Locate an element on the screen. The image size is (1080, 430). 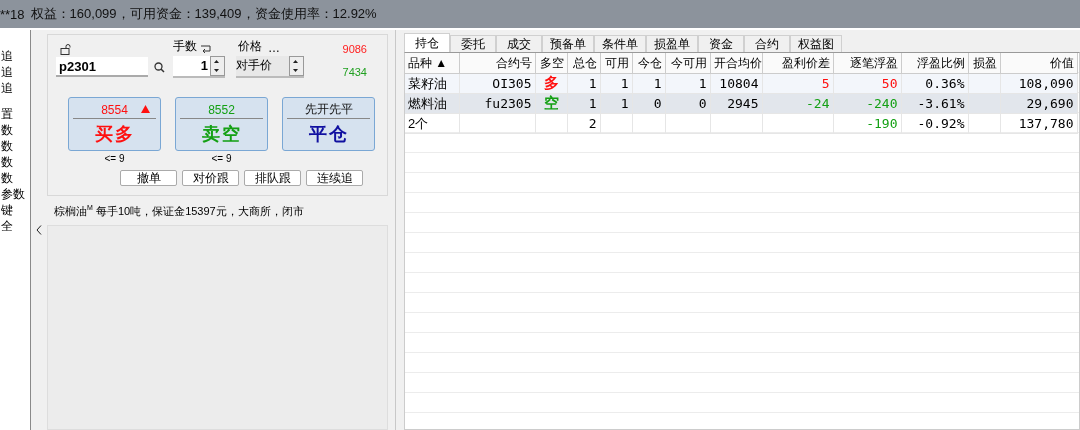
account-id: **18 is located at coordinates (12, 14).